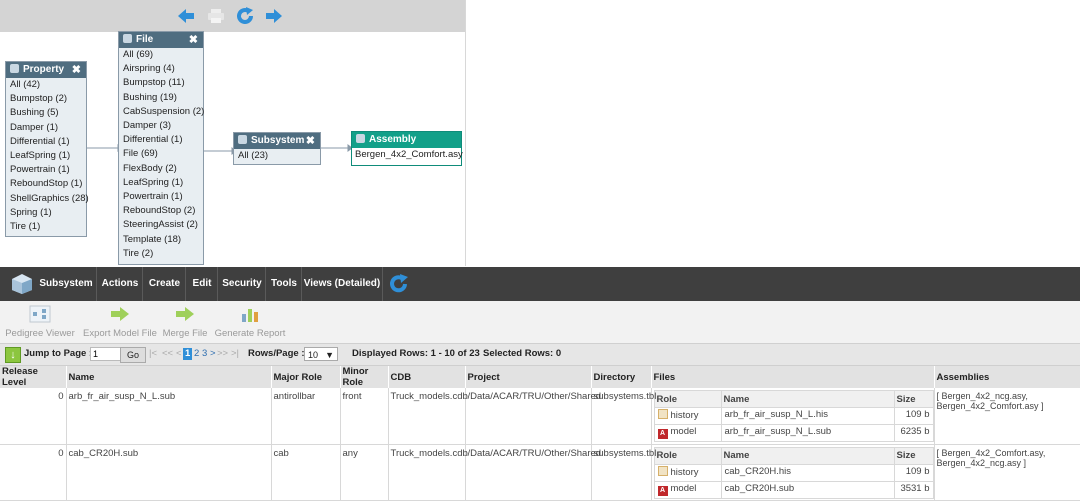  Describe the element at coordinates (46, 99) in the screenshot. I see `property-filter-item: Bumpstop (2)` at that location.